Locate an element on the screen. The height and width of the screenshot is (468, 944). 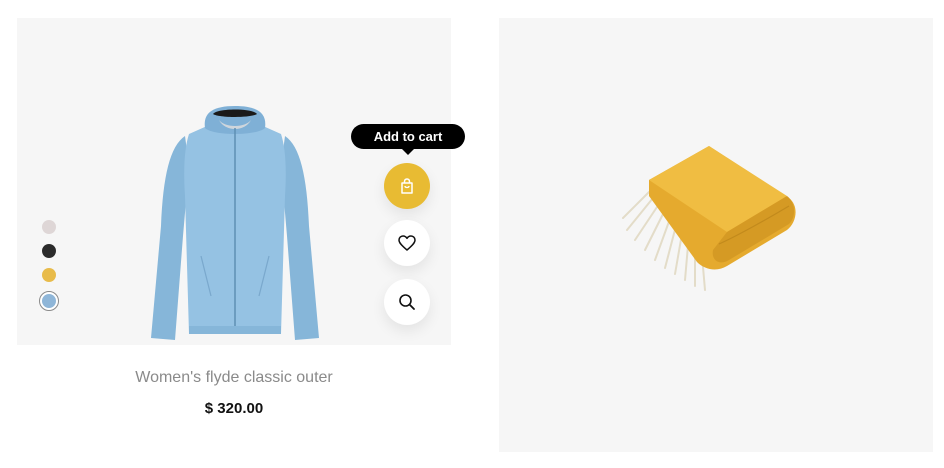
product-price: $ 320.00 is located at coordinates (234, 408).